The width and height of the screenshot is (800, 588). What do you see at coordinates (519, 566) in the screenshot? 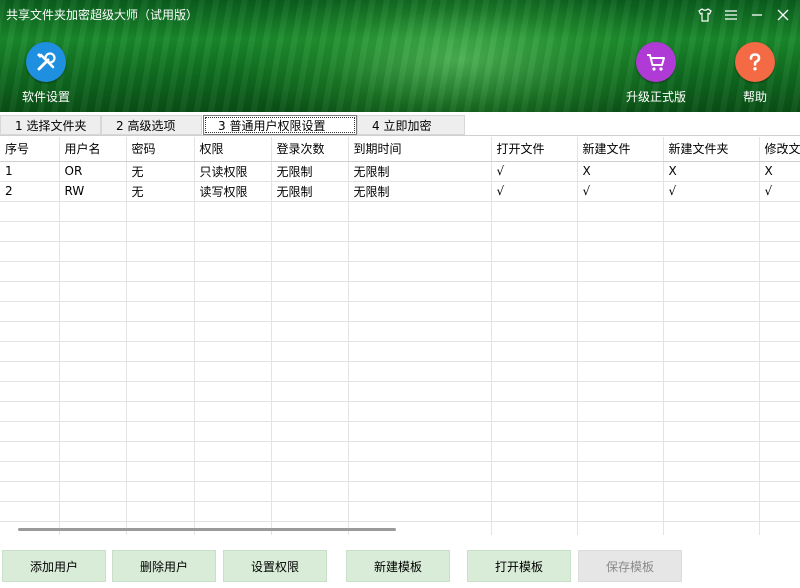
I see `open-template-button: 打开模板` at bounding box center [519, 566].